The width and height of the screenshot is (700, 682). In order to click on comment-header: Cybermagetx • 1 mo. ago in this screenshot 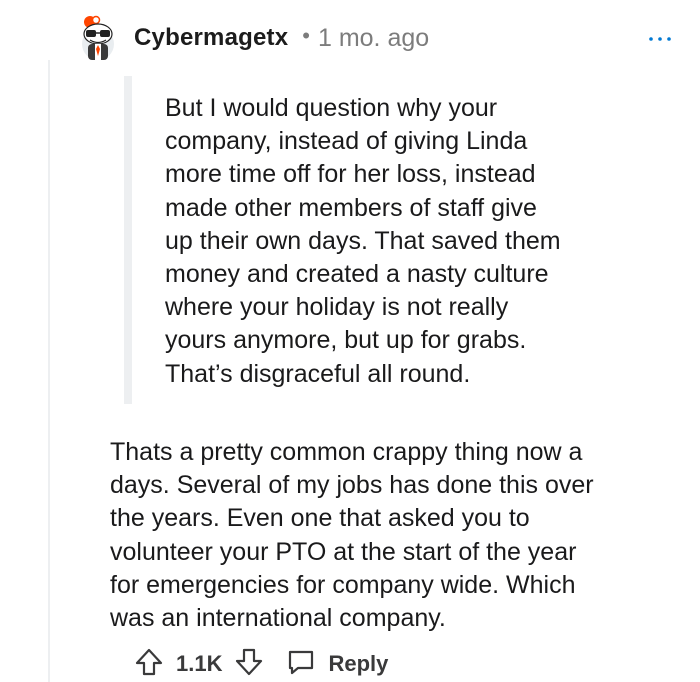, I will do `click(376, 38)`.